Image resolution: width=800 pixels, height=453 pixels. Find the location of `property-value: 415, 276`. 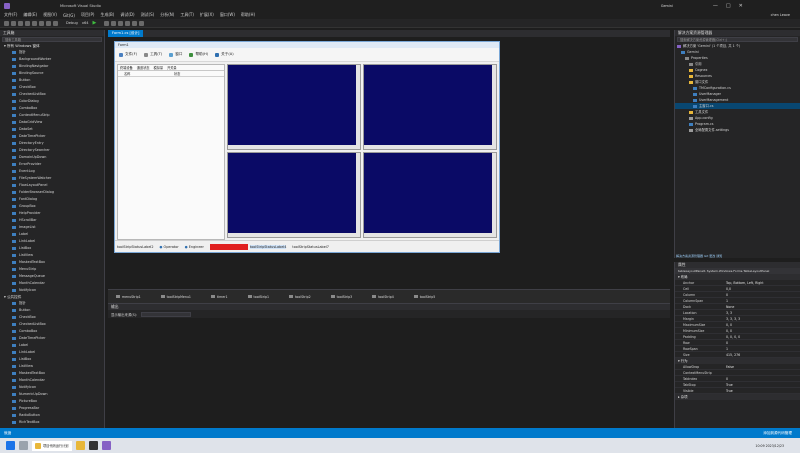

property-value: 415, 276 is located at coordinates (761, 354).